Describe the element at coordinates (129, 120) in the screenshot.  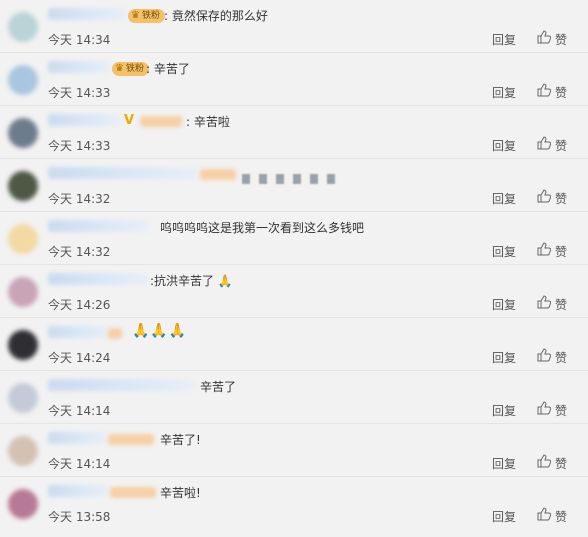
I see `v-badge-icon: V` at that location.